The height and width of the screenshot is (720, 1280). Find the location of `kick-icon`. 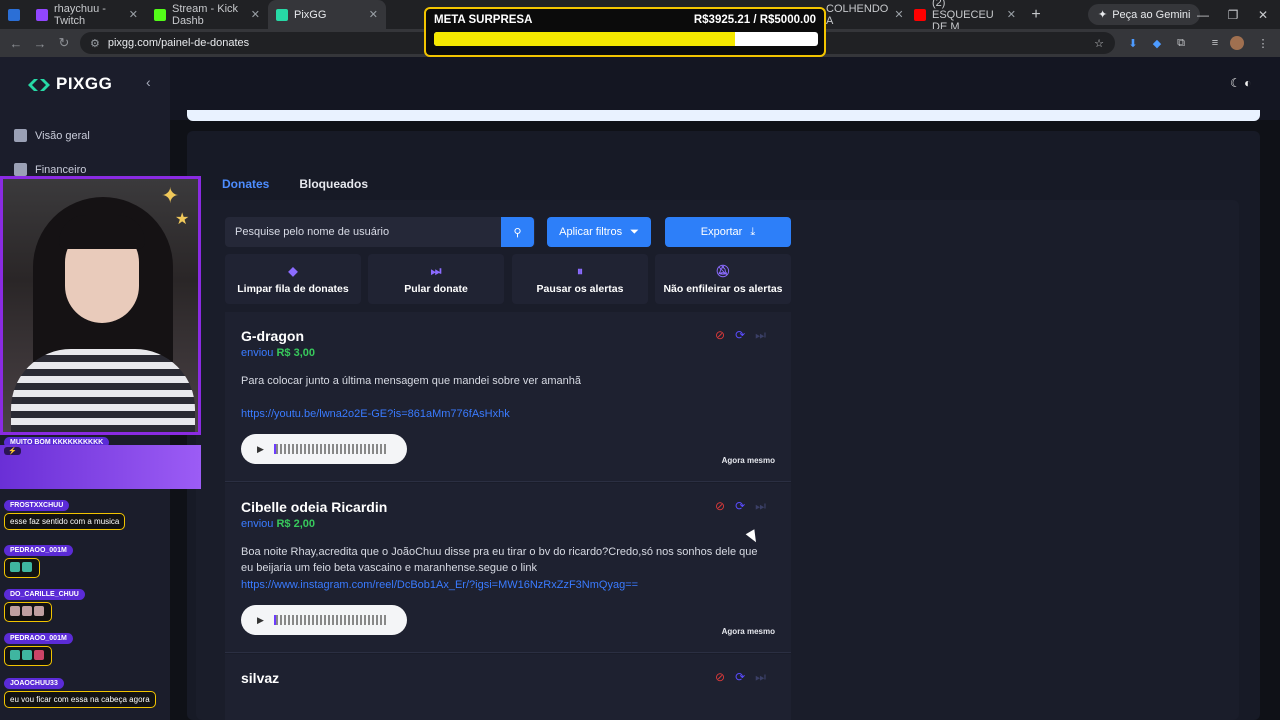

kick-icon is located at coordinates (160, 14).